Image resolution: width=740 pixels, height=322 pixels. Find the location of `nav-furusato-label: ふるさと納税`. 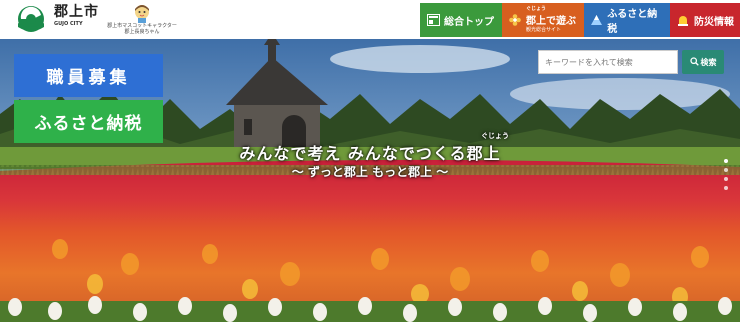

nav-furusato-label: ふるさと納税 is located at coordinates (632, 22).